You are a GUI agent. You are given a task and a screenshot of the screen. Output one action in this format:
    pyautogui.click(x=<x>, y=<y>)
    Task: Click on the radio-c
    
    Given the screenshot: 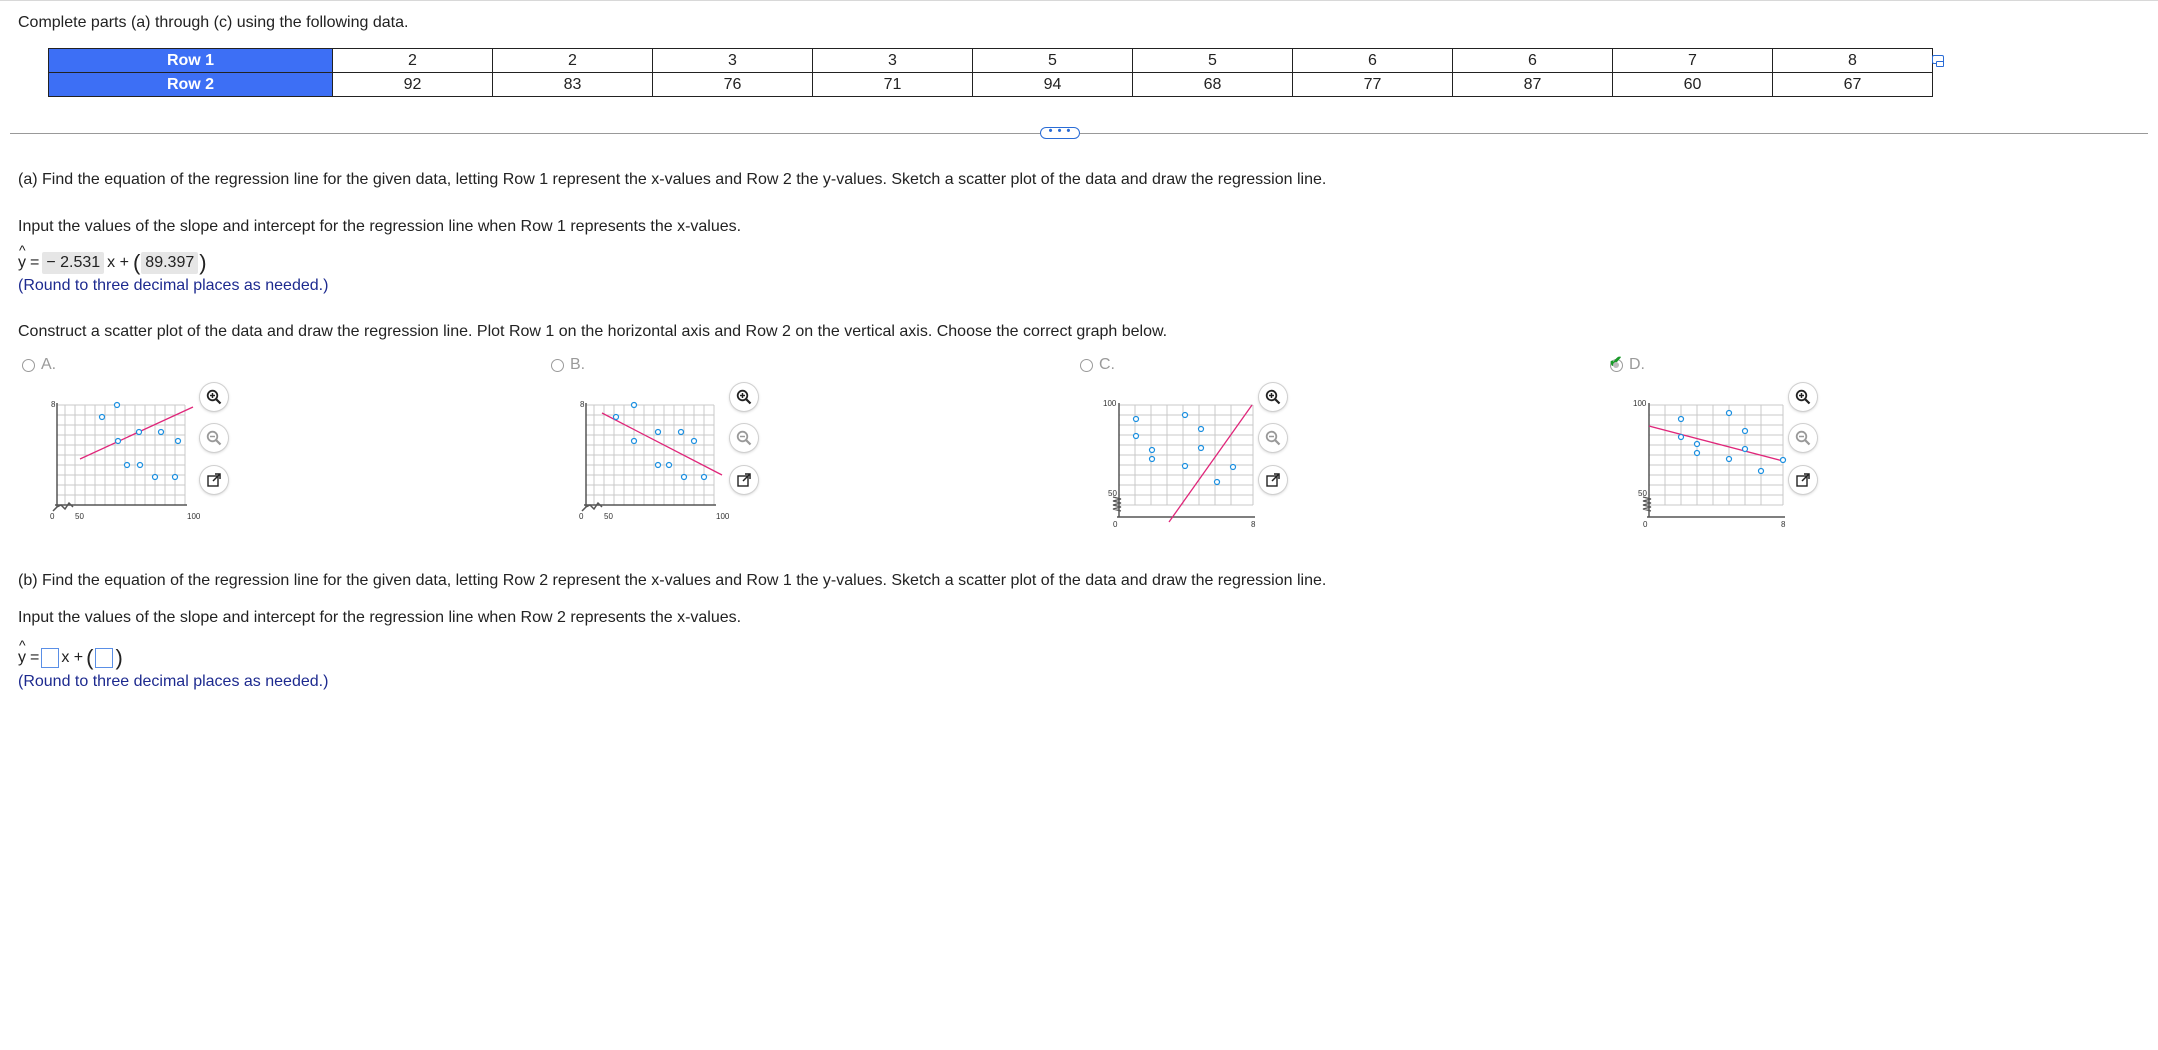 What is the action you would take?
    pyautogui.click(x=1086, y=365)
    